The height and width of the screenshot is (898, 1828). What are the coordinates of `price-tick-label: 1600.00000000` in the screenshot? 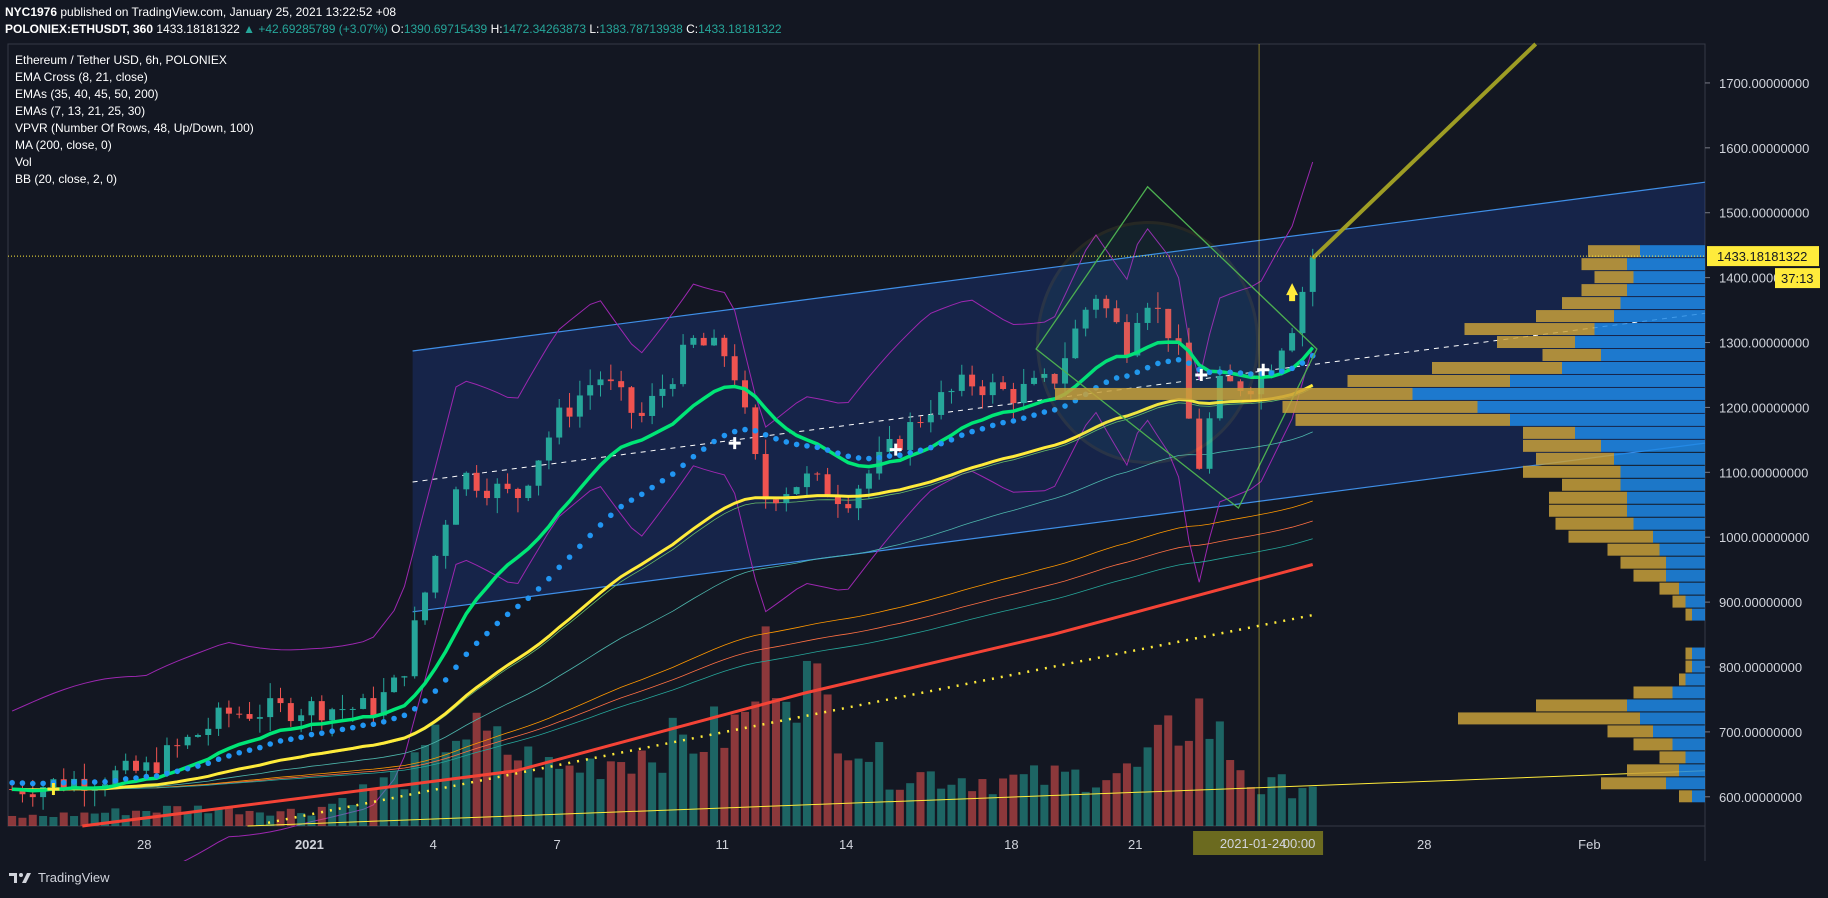 It's located at (1764, 148).